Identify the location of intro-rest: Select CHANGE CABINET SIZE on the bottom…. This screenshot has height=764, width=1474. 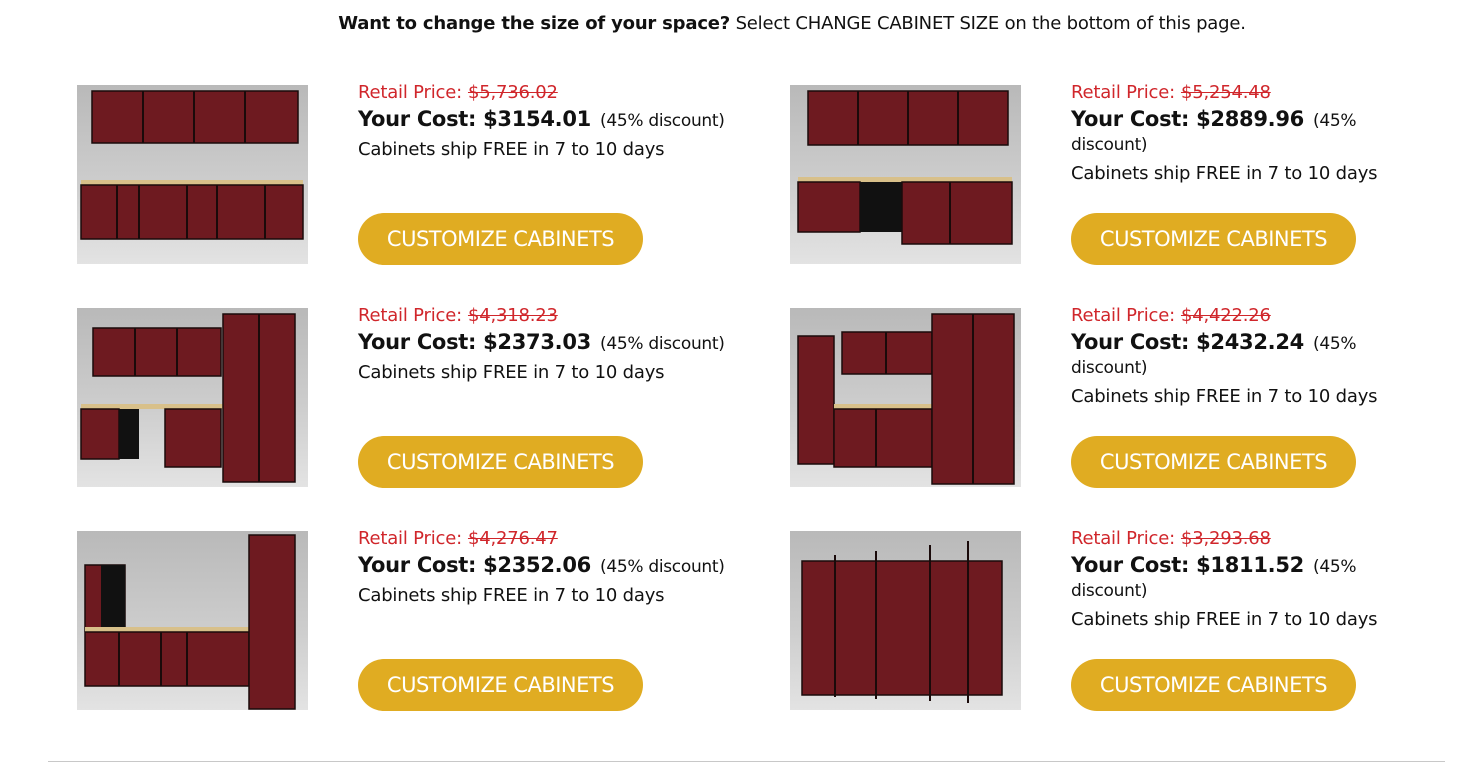
(988, 23).